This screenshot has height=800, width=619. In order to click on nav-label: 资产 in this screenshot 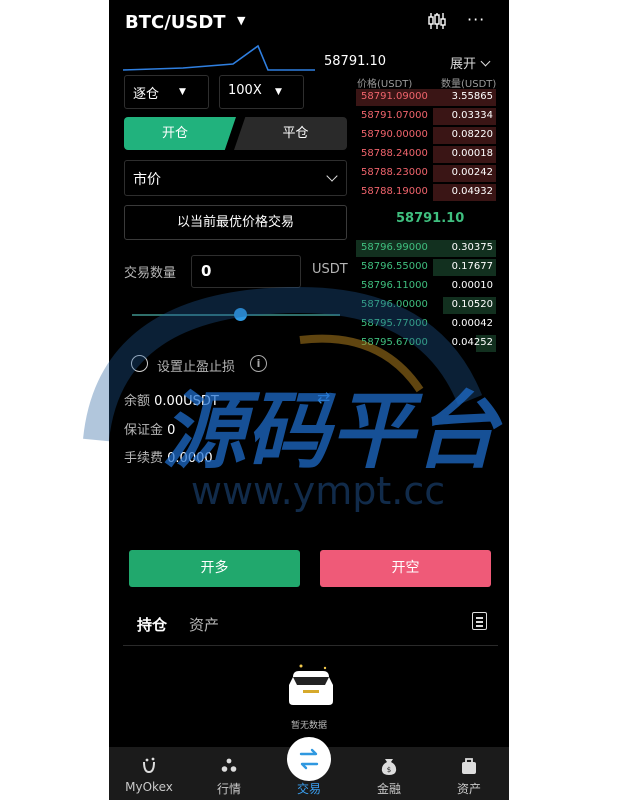, I will do `click(468, 789)`.